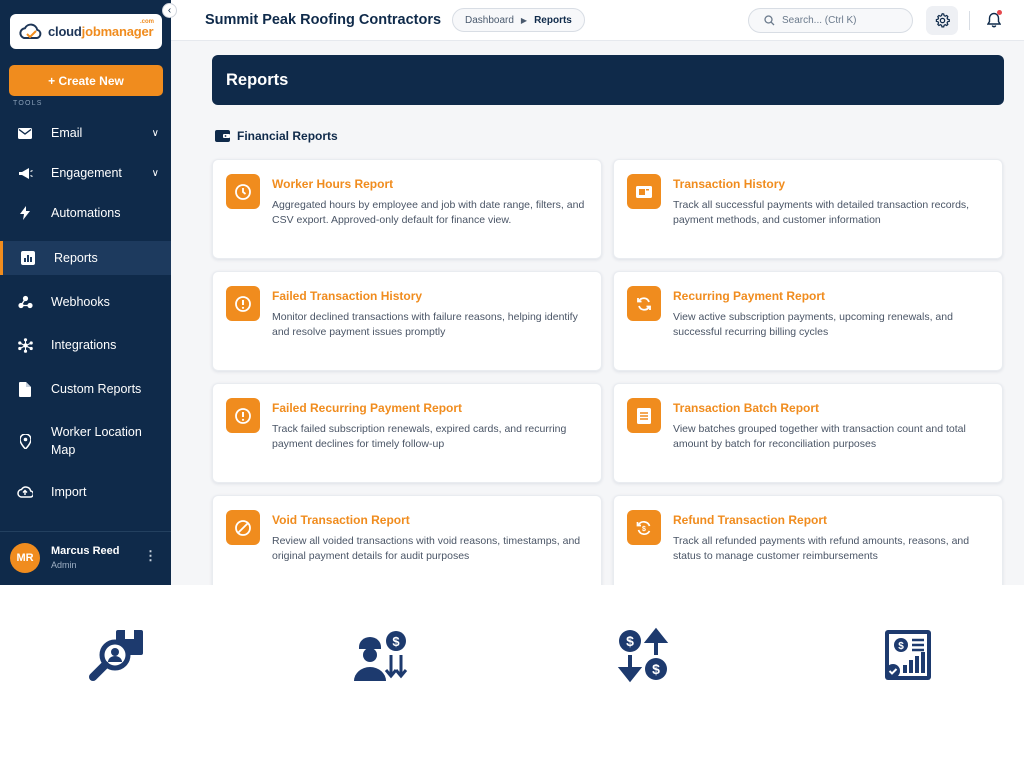 The height and width of the screenshot is (775, 1024). Describe the element at coordinates (28, 103) in the screenshot. I see `tools-section-label: TOOLS` at that location.